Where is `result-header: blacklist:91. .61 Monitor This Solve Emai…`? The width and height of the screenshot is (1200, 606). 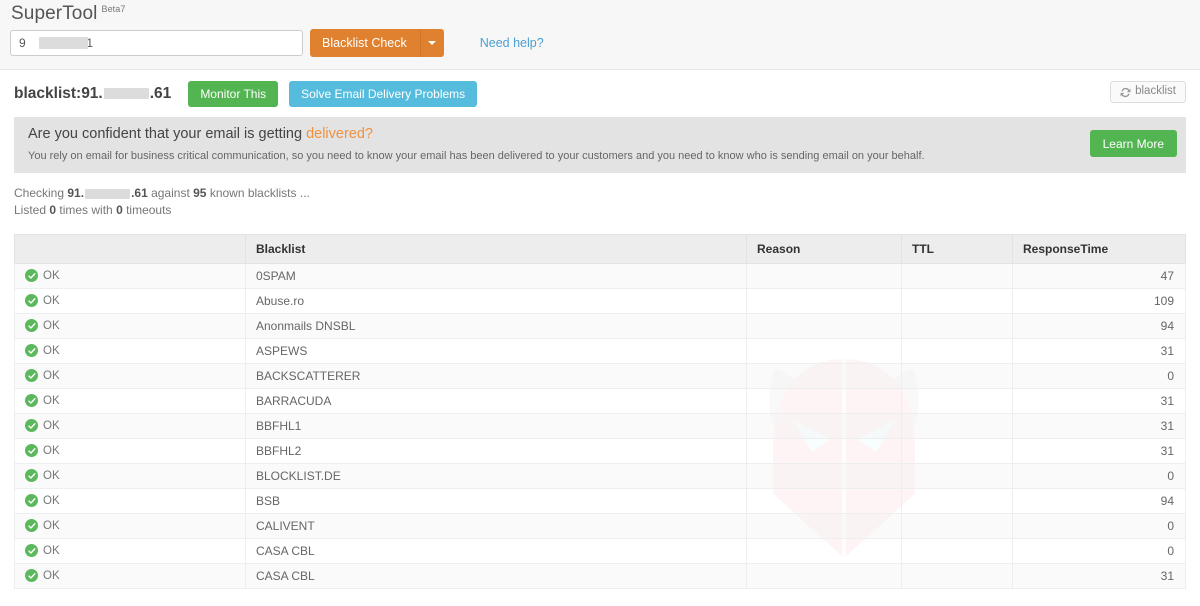 result-header: blacklist:91. .61 Monitor This Solve Emai… is located at coordinates (600, 93).